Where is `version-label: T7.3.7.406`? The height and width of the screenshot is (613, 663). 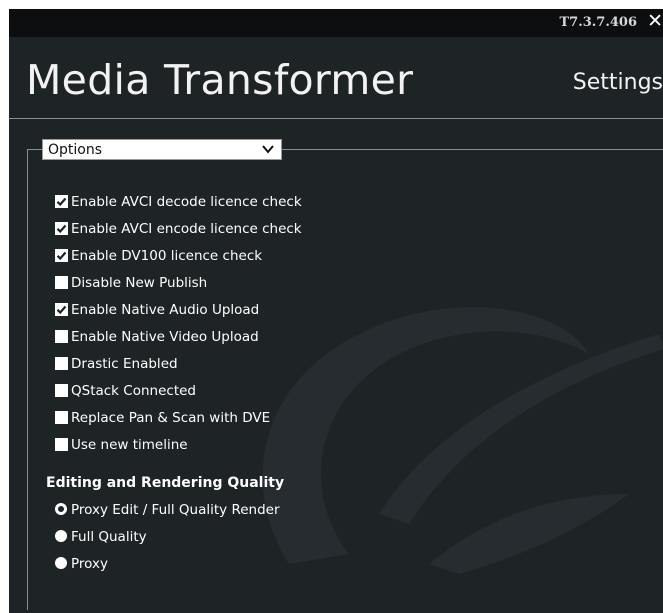
version-label: T7.3.7.406 is located at coordinates (598, 22).